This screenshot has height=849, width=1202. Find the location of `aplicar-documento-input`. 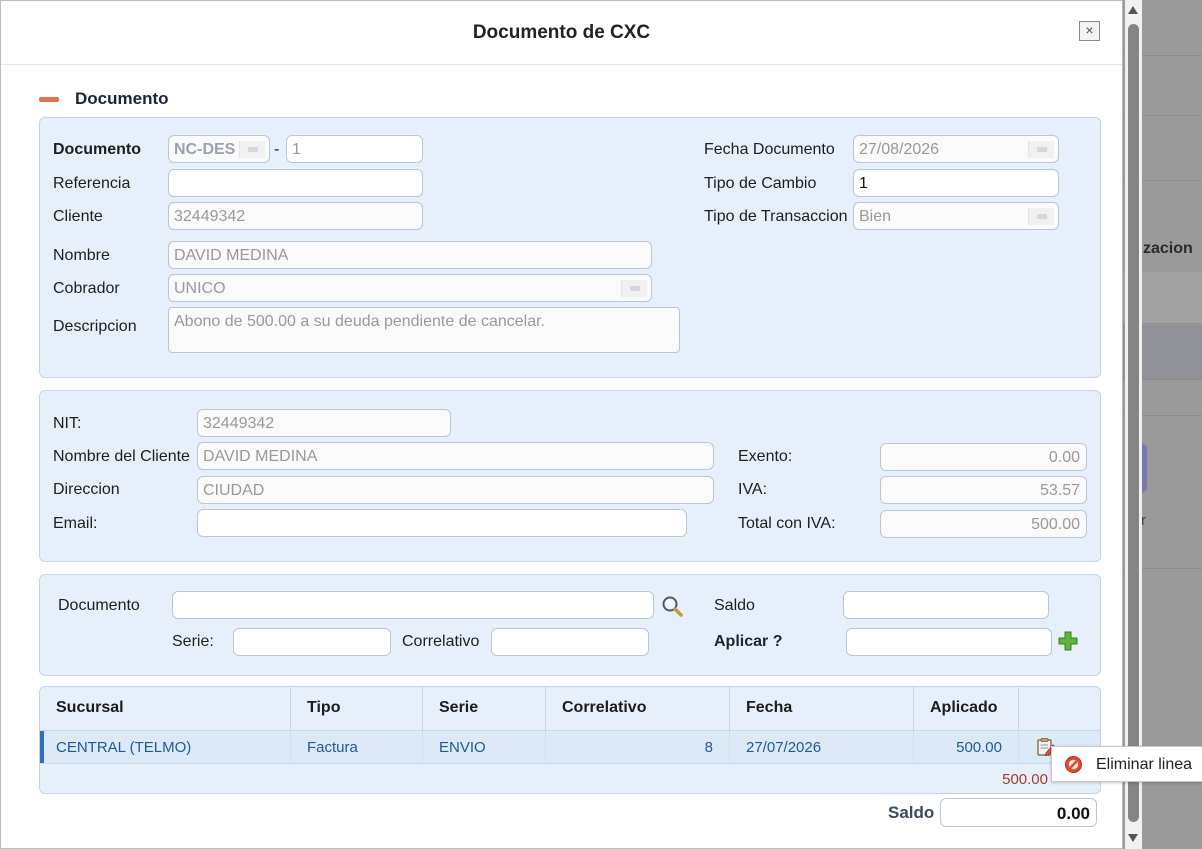

aplicar-documento-input is located at coordinates (413, 605).